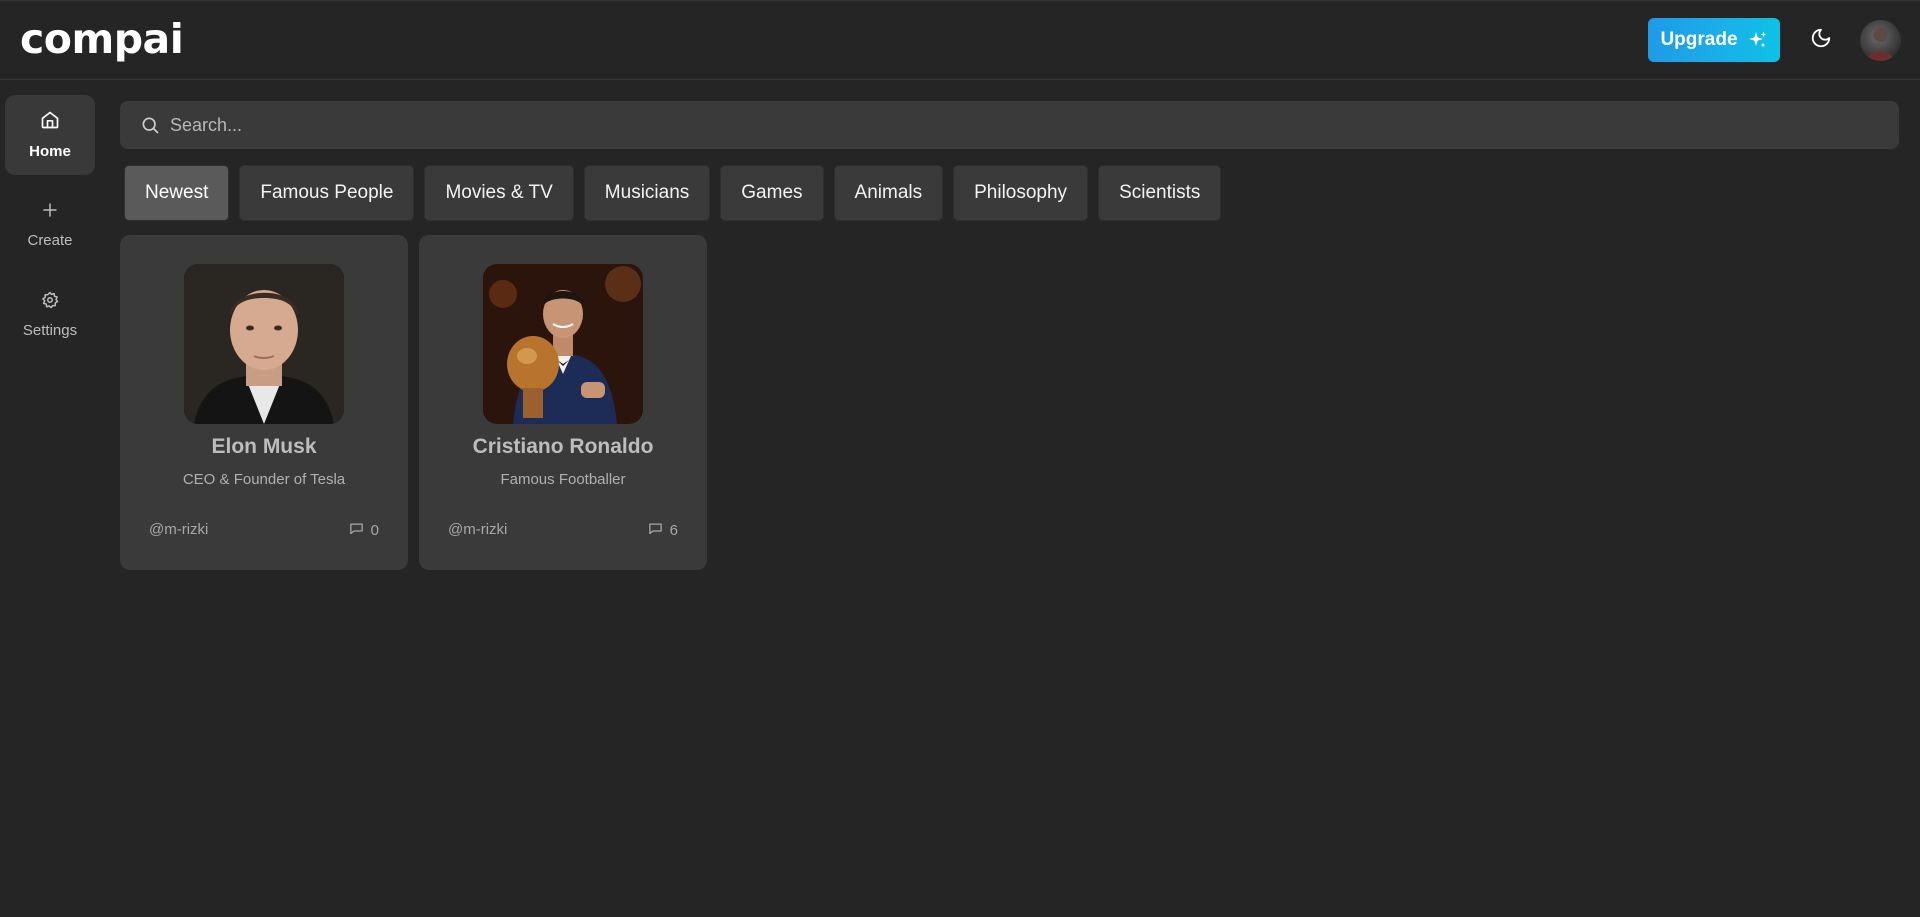 This screenshot has height=917, width=1920. I want to click on category-chip-scientists: Scientists, so click(1160, 193).